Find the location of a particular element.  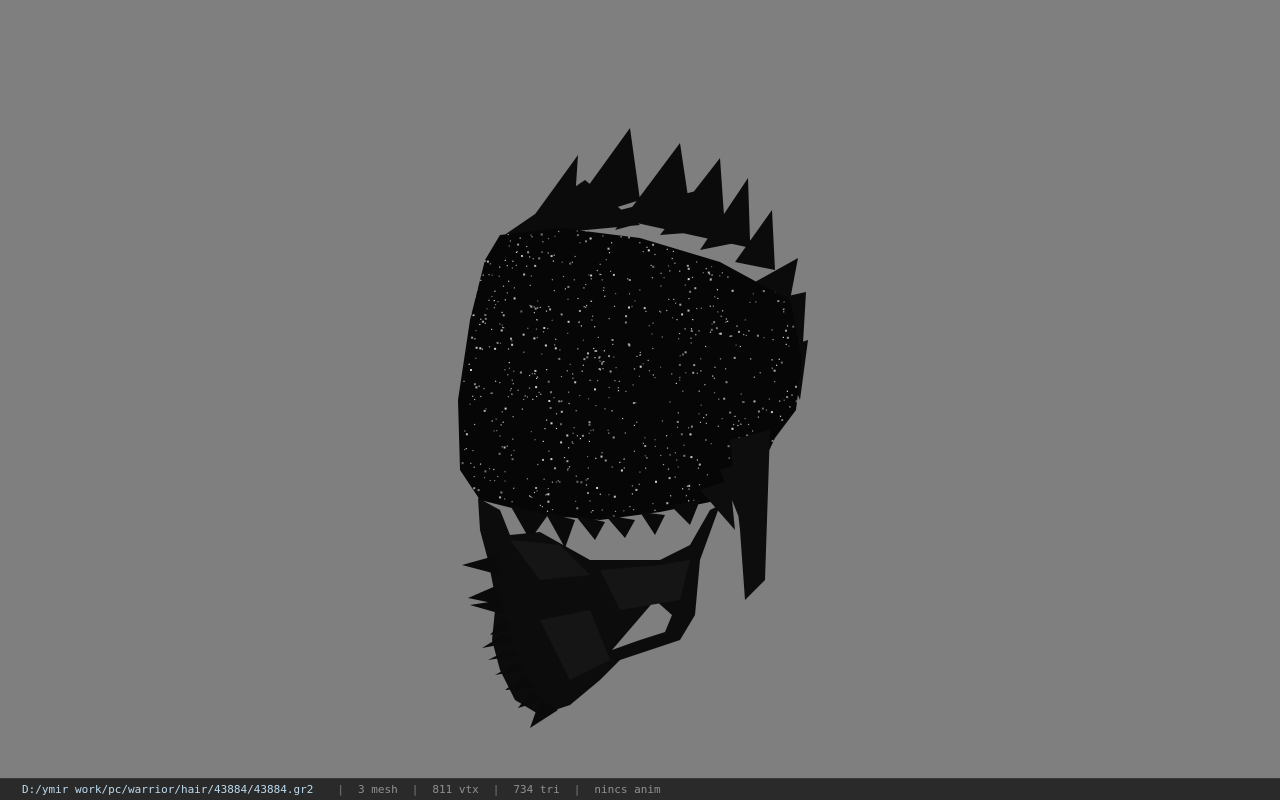

mesh-count-label: 3 mesh is located at coordinates (378, 789).